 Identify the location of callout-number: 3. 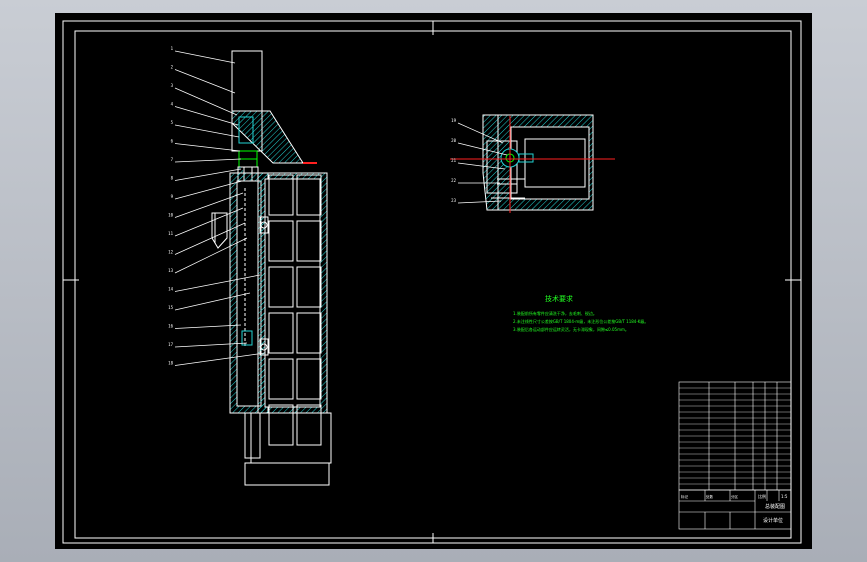
(172, 85).